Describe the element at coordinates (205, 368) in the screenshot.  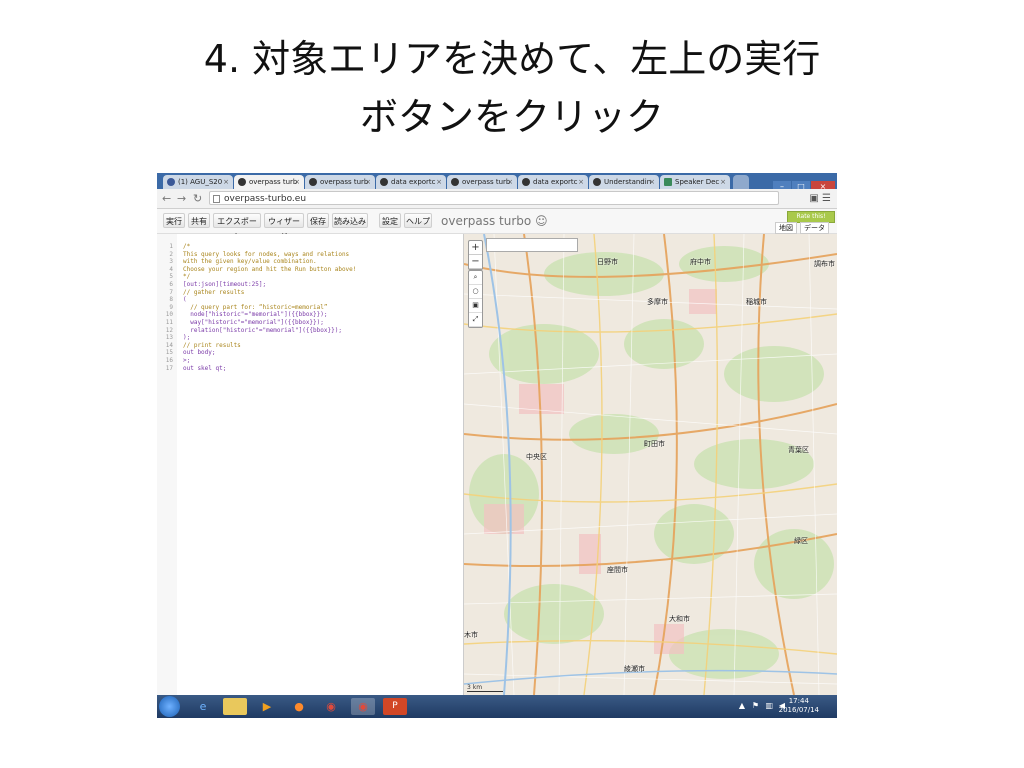
I see `code-line: out skel qt;` at that location.